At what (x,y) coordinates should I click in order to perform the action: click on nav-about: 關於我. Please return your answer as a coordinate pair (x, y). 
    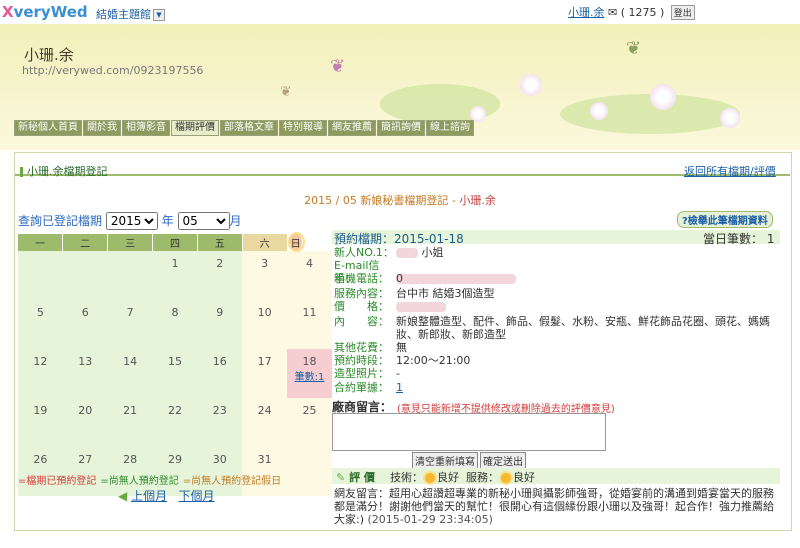
    Looking at the image, I should click on (102, 128).